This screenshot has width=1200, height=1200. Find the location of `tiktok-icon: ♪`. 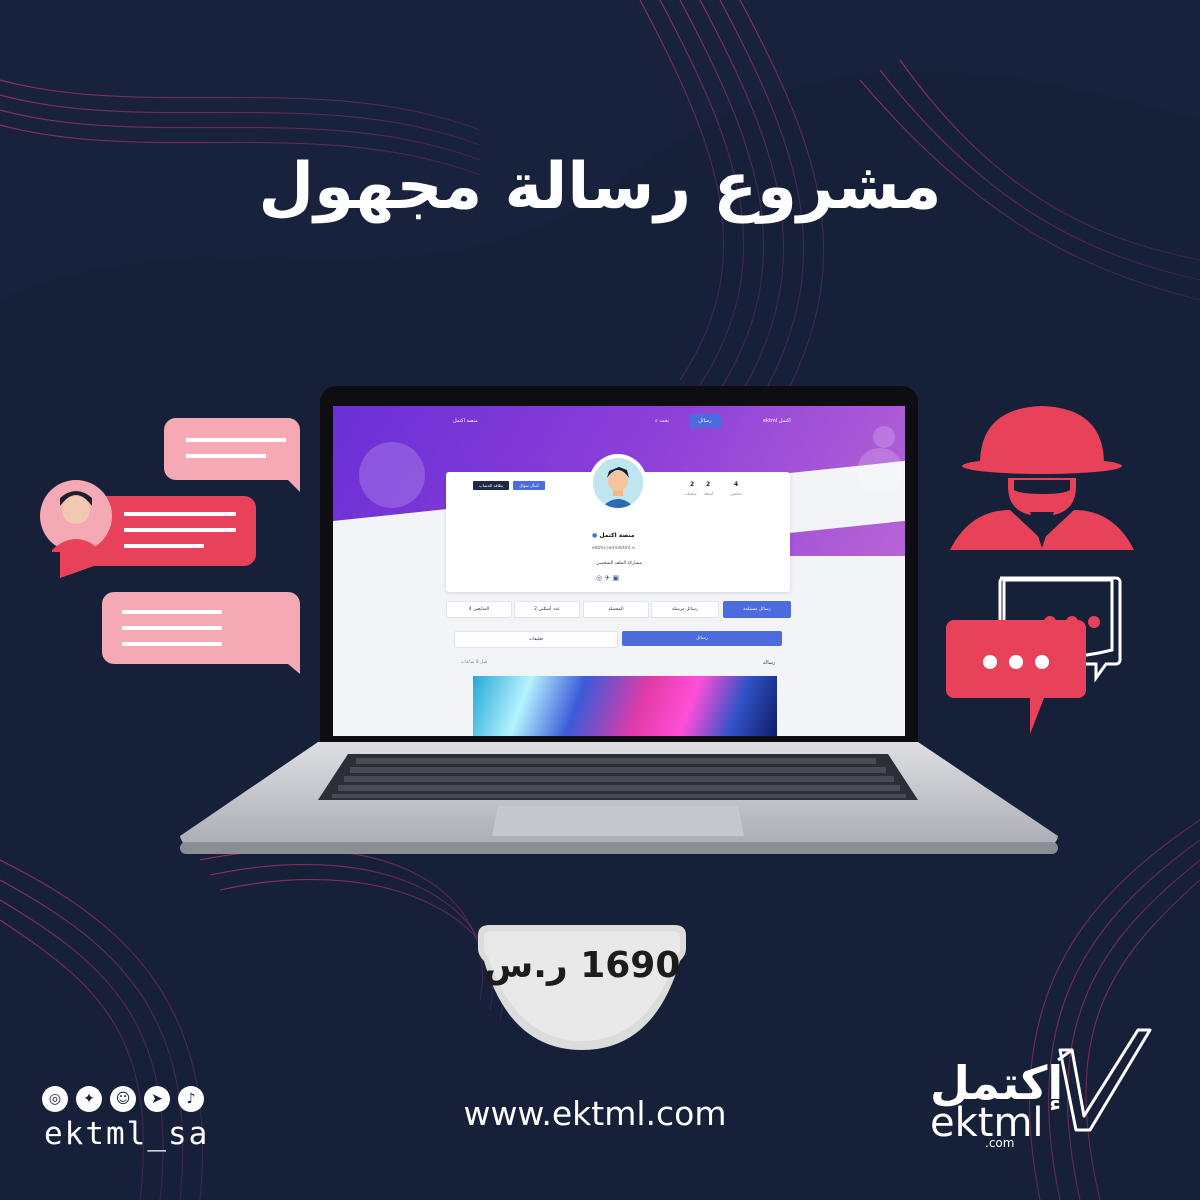

tiktok-icon: ♪ is located at coordinates (191, 1099).